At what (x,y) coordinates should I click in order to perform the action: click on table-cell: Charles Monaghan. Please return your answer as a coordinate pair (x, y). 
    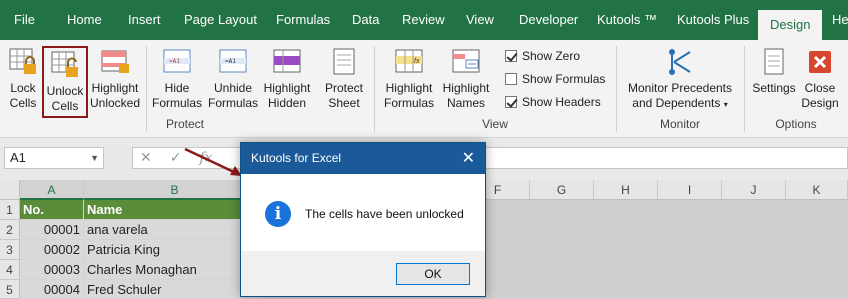
    Looking at the image, I should click on (175, 270).